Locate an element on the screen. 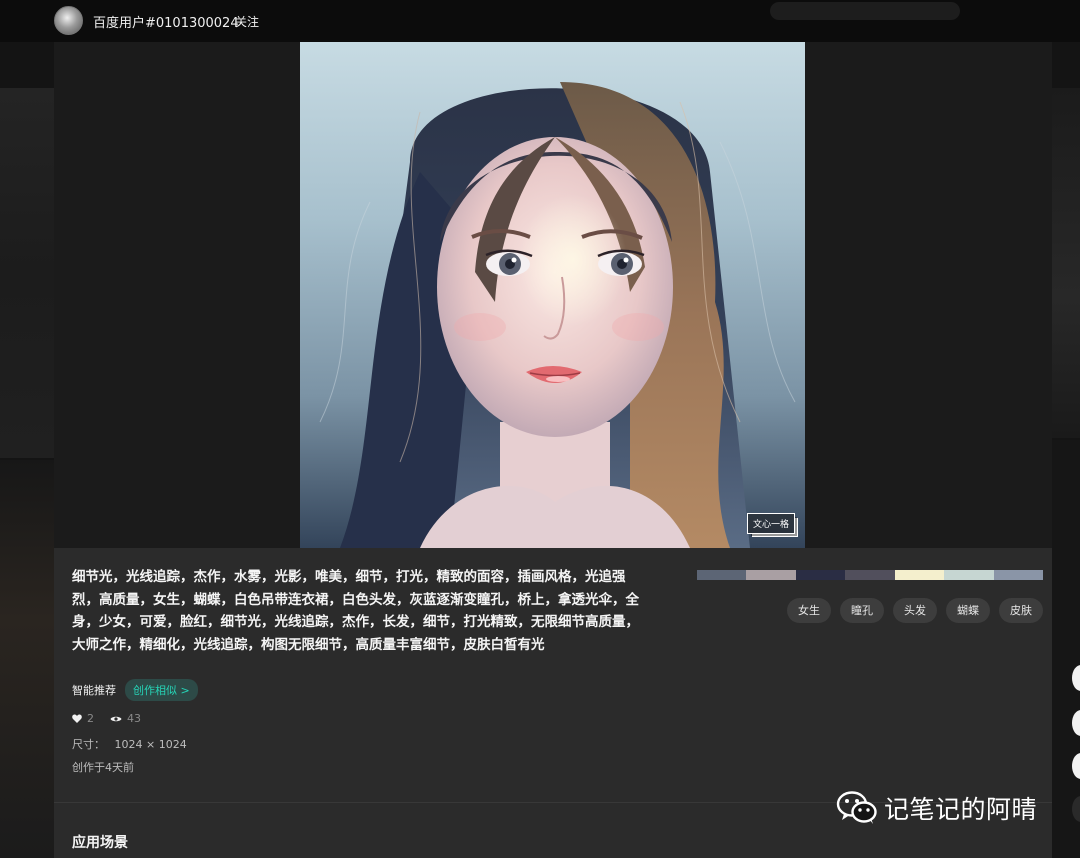 This screenshot has width=1080, height=858. background-page-left is located at coordinates (27, 273).